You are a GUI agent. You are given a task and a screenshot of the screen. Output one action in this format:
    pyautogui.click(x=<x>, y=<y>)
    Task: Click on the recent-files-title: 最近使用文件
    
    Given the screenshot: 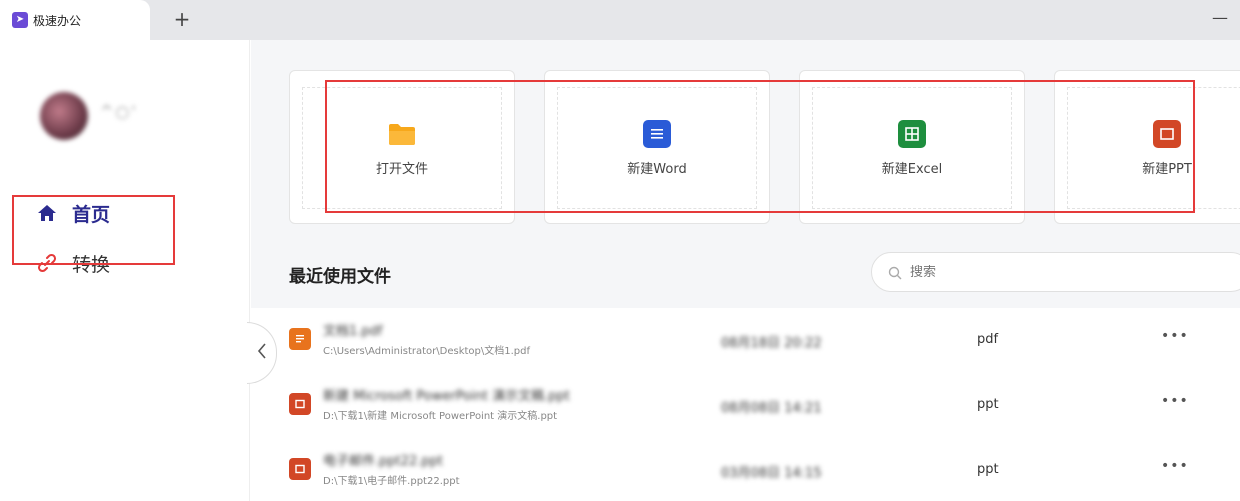 What is the action you would take?
    pyautogui.click(x=340, y=277)
    